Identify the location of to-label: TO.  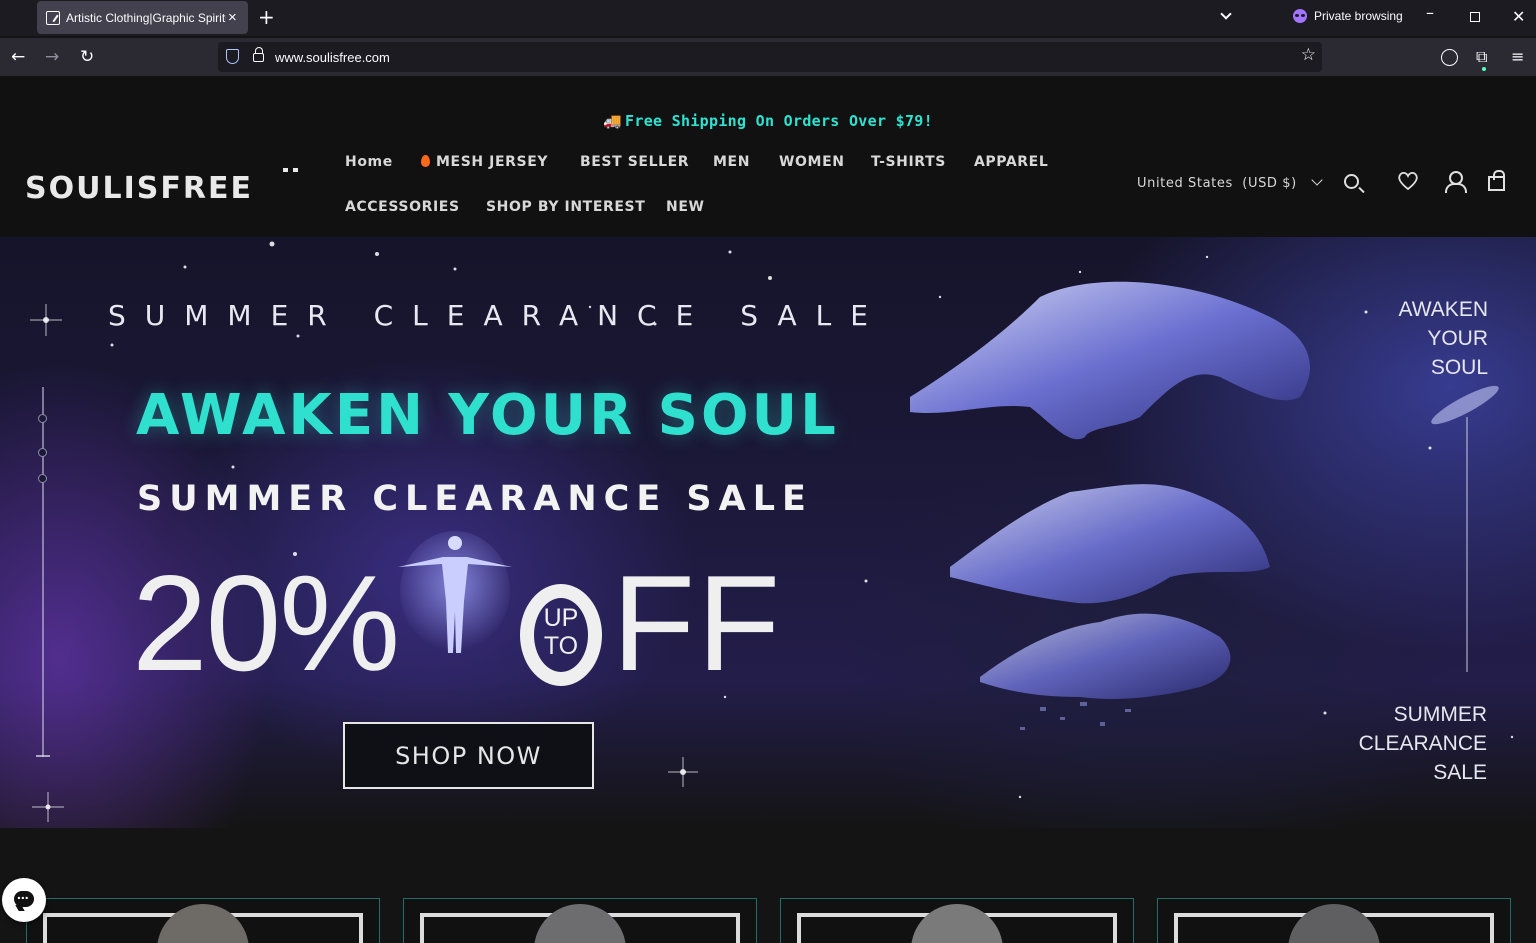
(561, 646).